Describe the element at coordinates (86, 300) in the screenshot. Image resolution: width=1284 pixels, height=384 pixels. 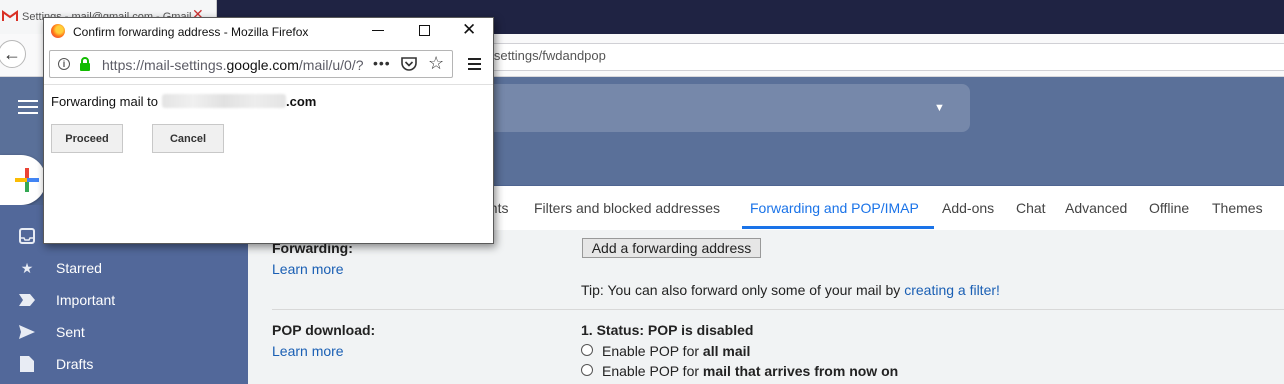
I see `sidebar-item-label: Important` at that location.